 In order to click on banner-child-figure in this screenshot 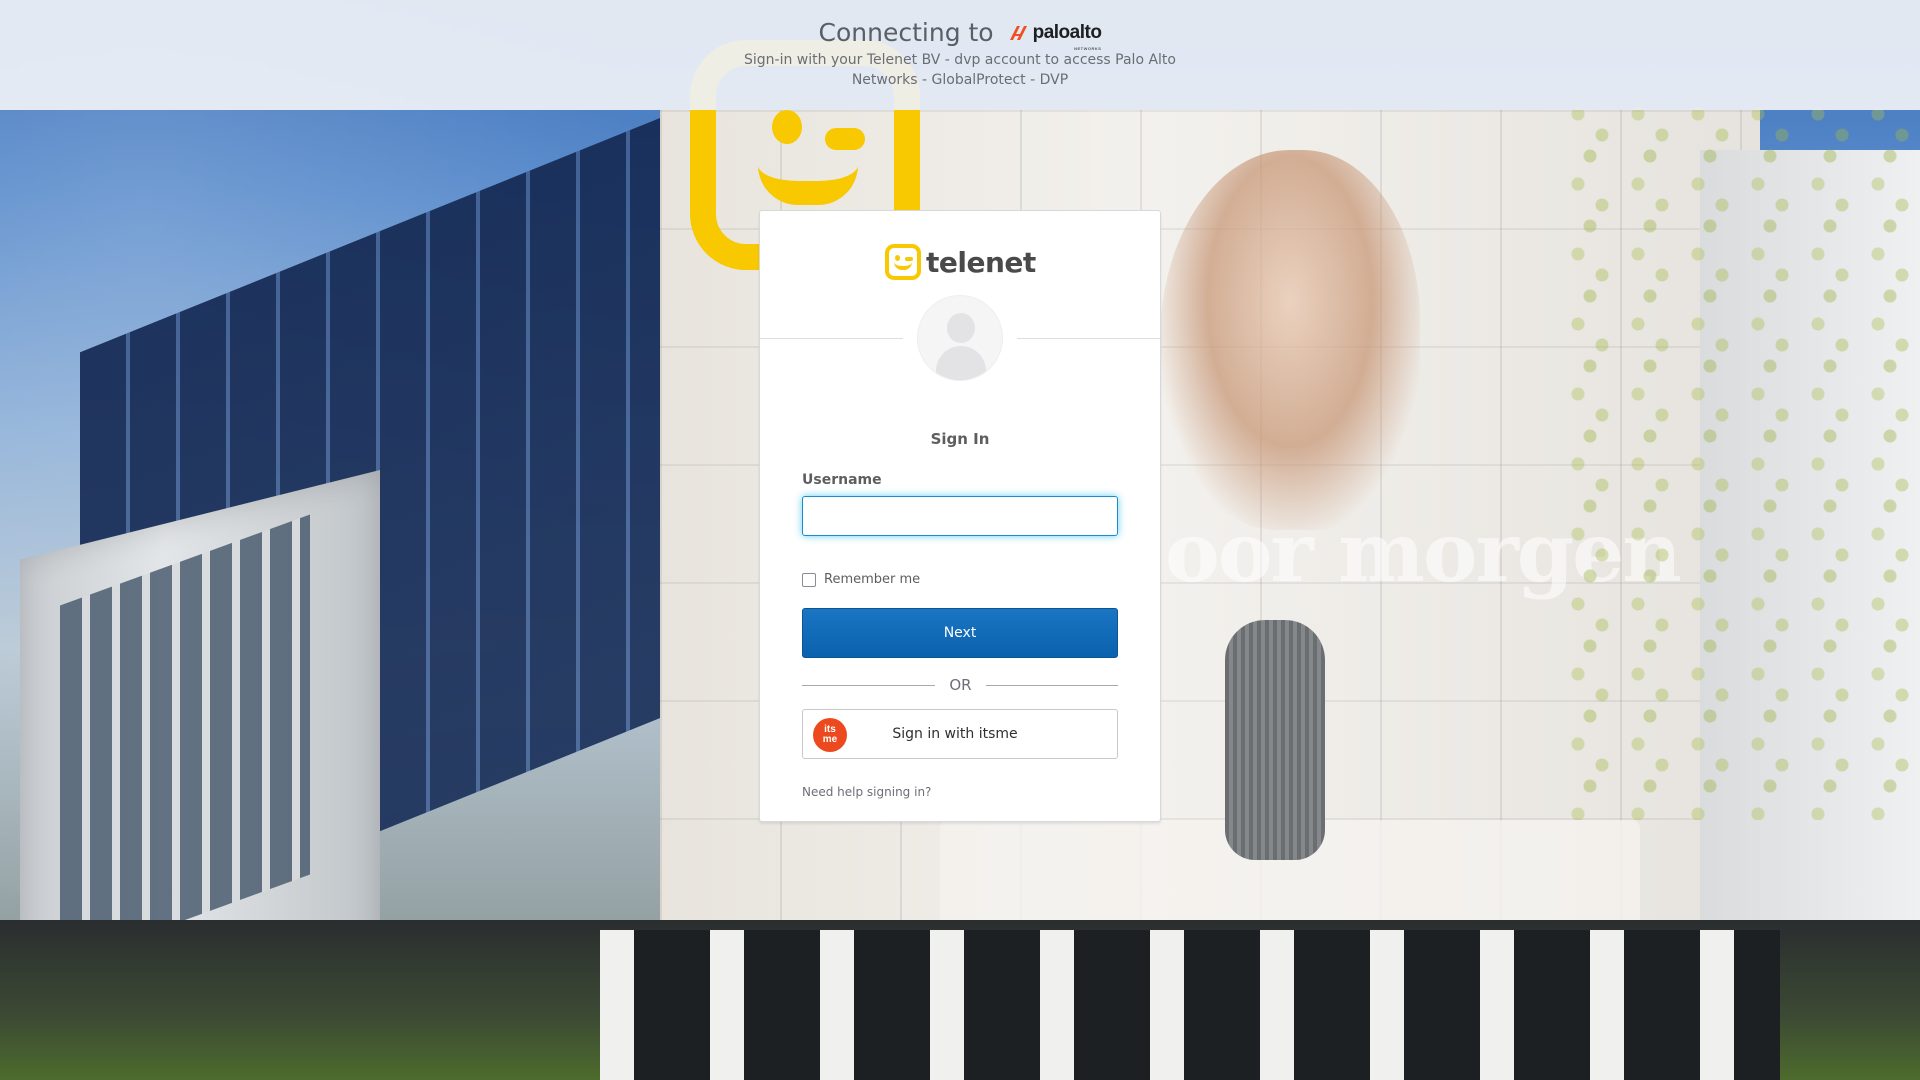, I will do `click(1290, 340)`.